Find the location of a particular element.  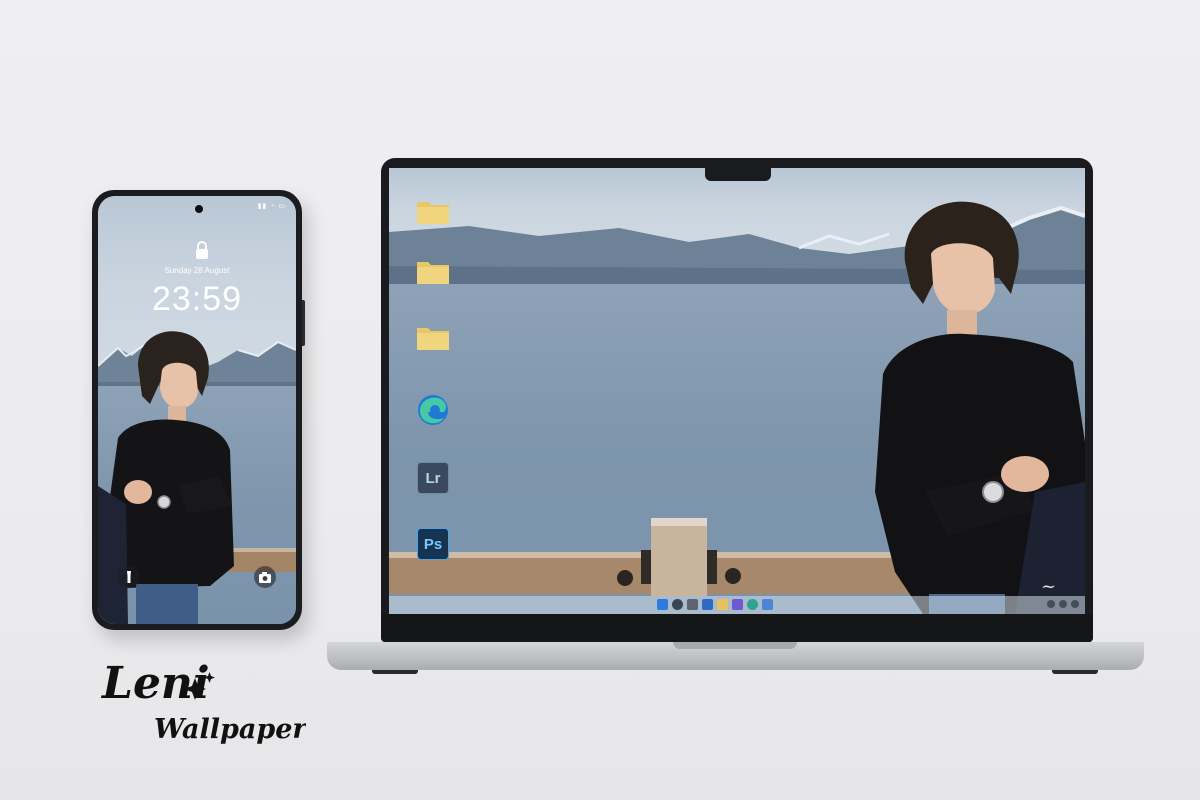

phone-status-icons: ▮▮ ◔ ▭ is located at coordinates (271, 206).